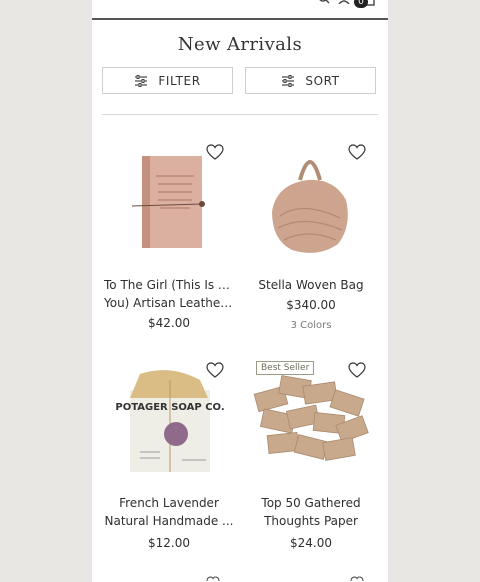 This screenshot has height=582, width=480. I want to click on product-image-text: POTAGER SOAP CO., so click(169, 407).